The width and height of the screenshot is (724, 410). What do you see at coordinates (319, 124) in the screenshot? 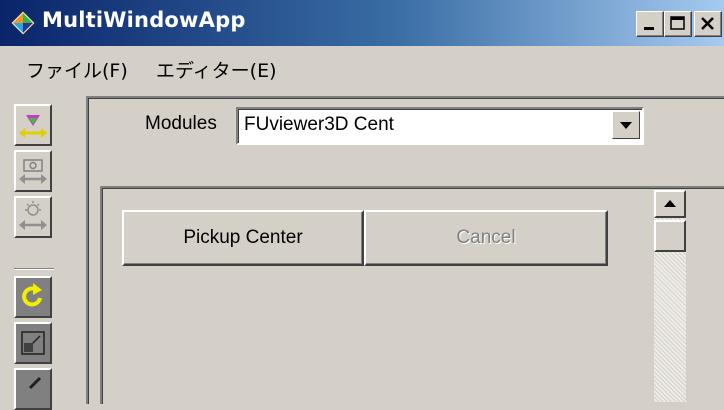
I see `modules-selected-value: FUviewer3D Cent` at bounding box center [319, 124].